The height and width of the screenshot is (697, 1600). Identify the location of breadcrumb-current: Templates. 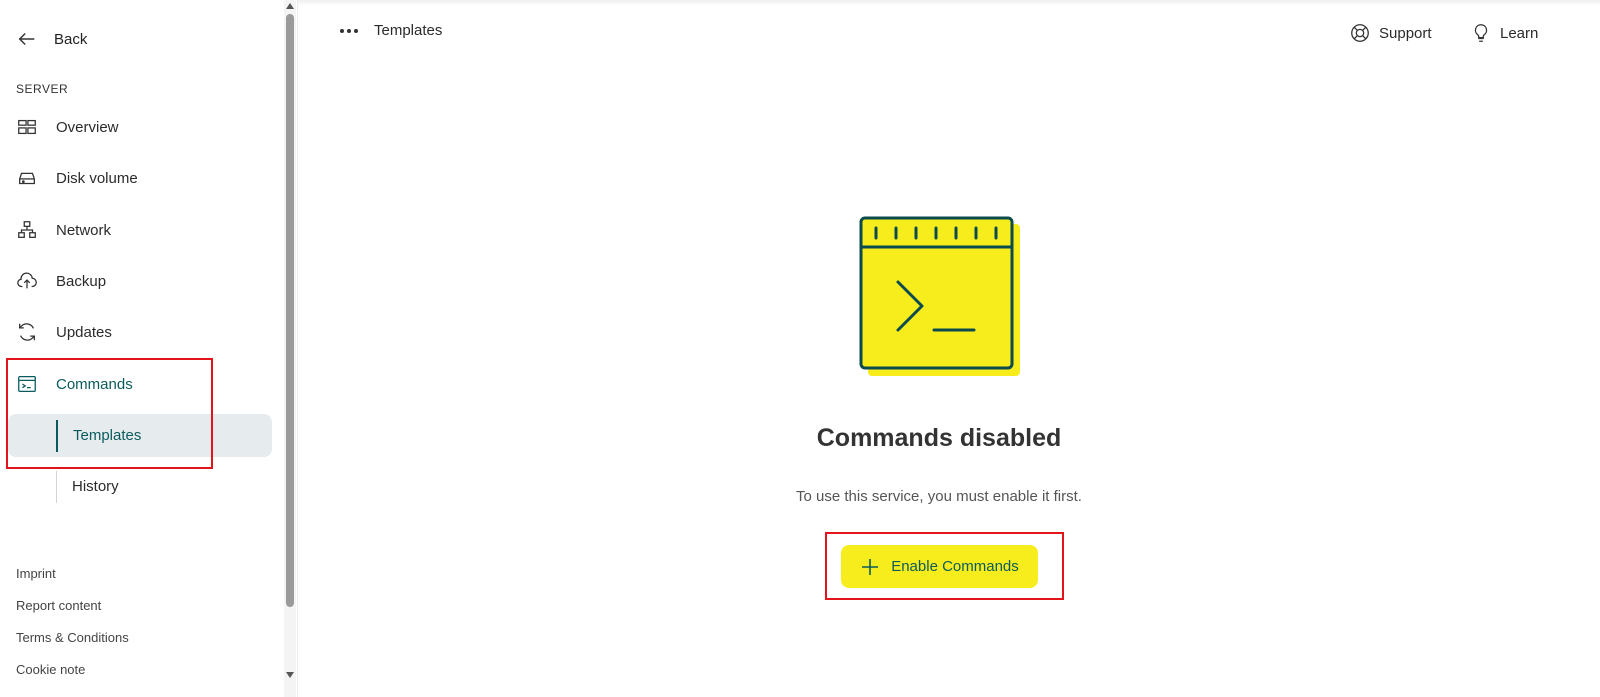
(408, 30).